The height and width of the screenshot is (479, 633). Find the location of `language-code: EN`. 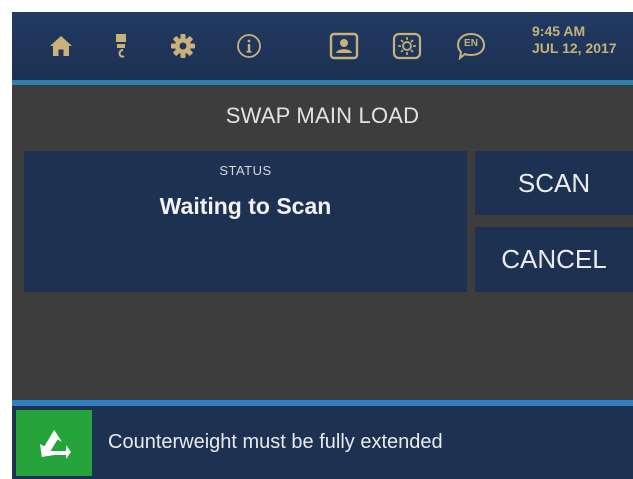

language-code: EN is located at coordinates (471, 43).